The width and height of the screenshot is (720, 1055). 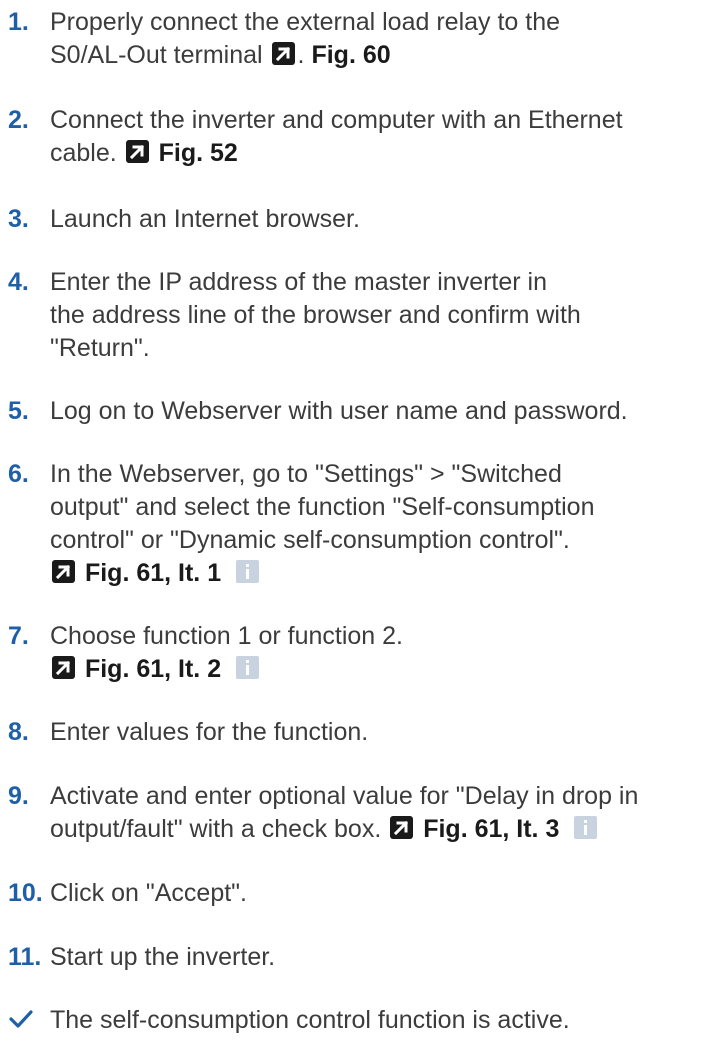 I want to click on figure-reference: Fig. 61, It. 3, so click(x=491, y=829).